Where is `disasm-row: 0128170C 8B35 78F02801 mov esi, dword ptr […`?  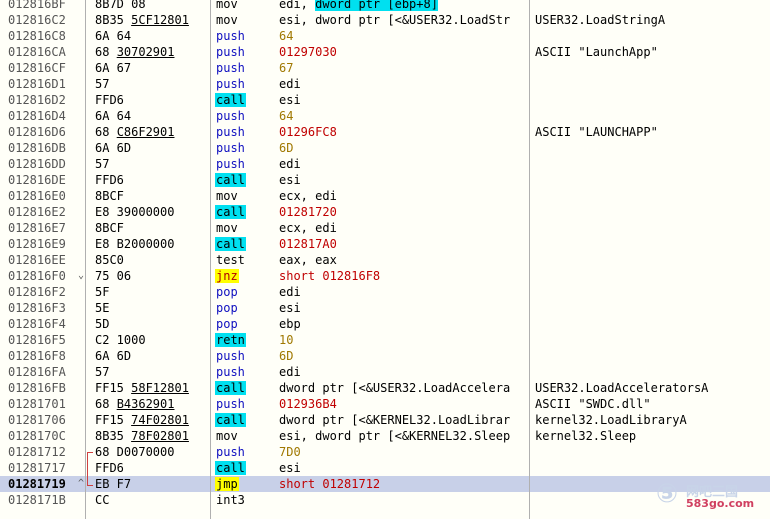
disasm-row: 0128170C 8B35 78F02801 mov esi, dword ptr [… is located at coordinates (385, 436).